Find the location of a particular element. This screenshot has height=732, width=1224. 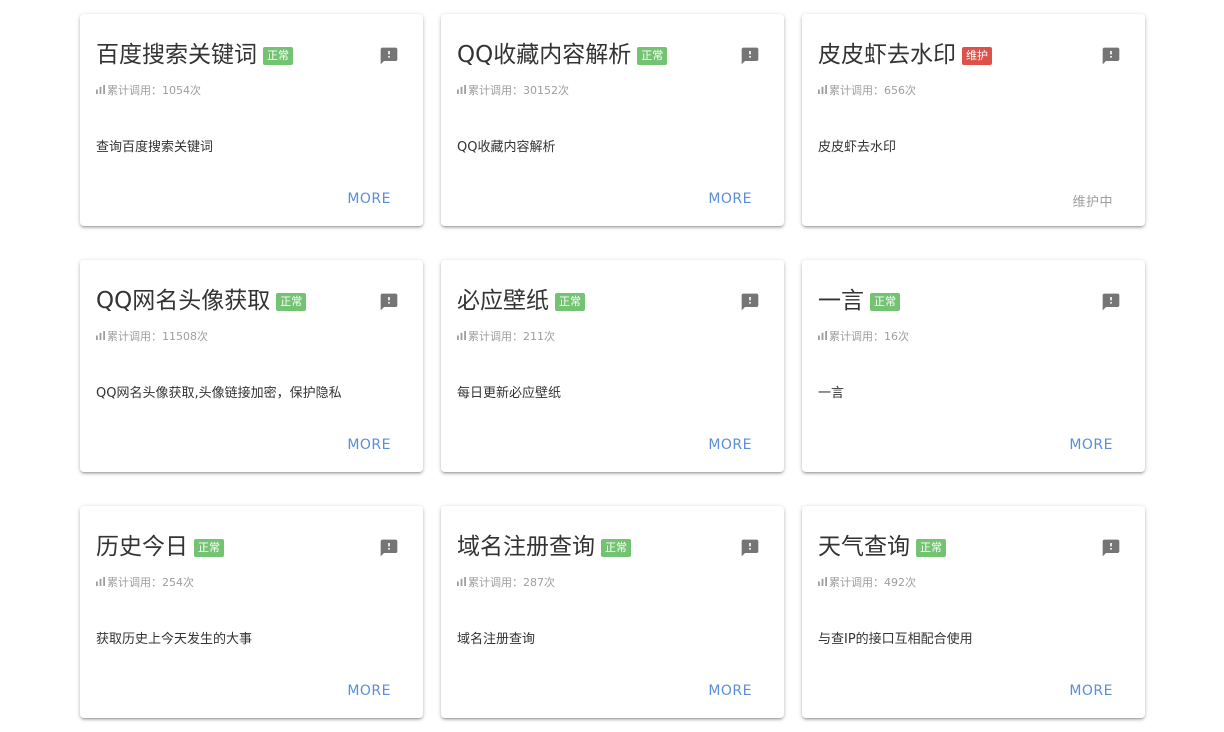

api-card: 必应壁纸 正常 累计调用：211次 每日更新必应壁纸 MORE is located at coordinates (612, 366).